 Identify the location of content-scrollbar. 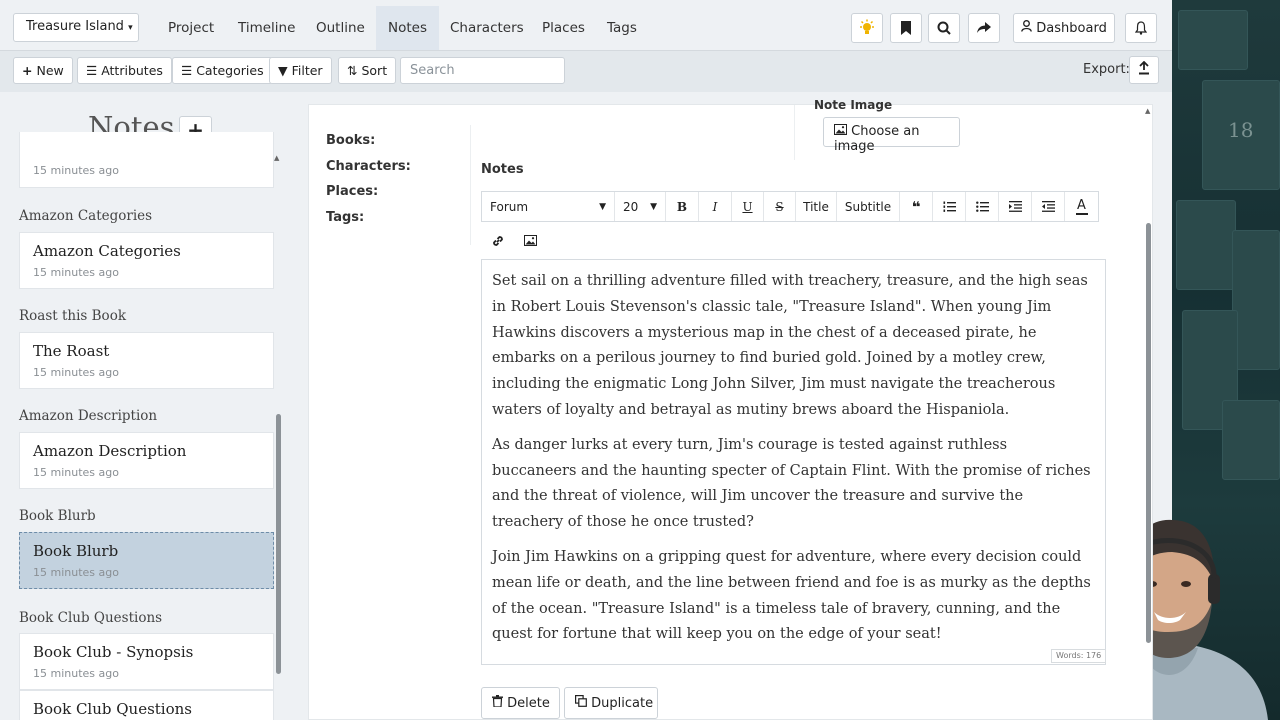
(1148, 433).